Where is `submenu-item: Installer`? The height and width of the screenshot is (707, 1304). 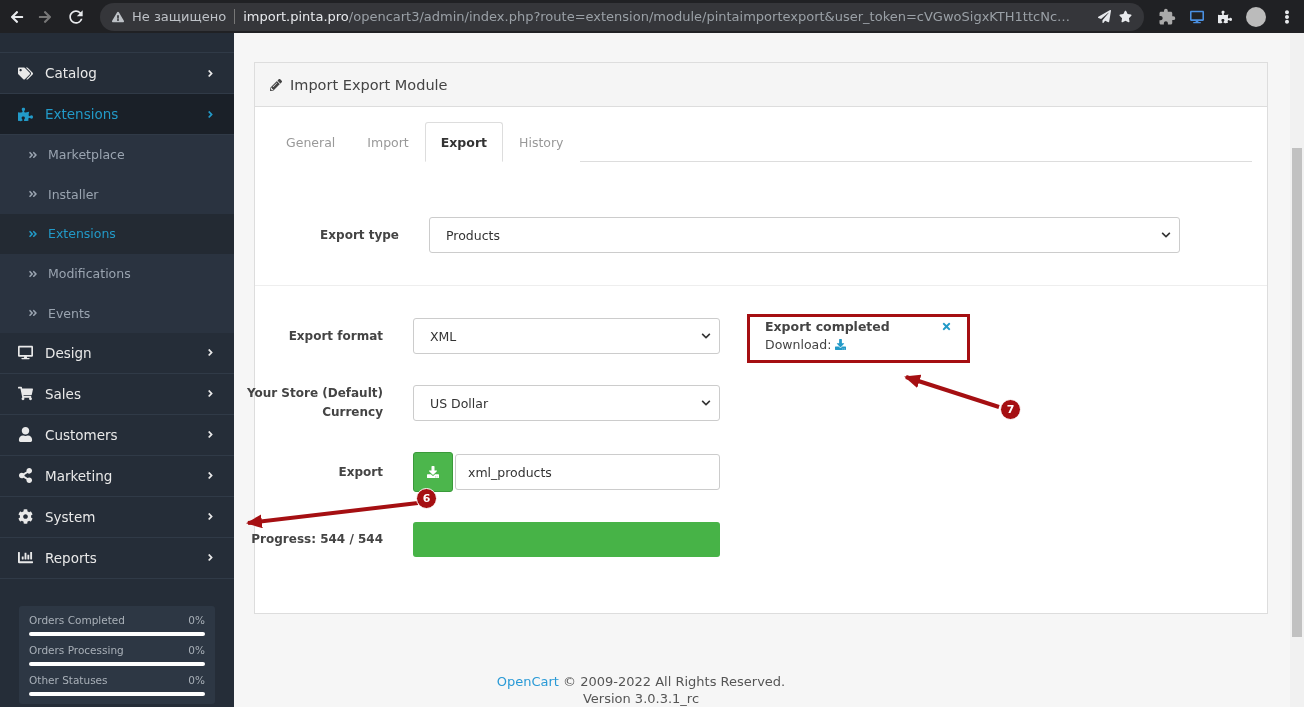
submenu-item: Installer is located at coordinates (117, 194).